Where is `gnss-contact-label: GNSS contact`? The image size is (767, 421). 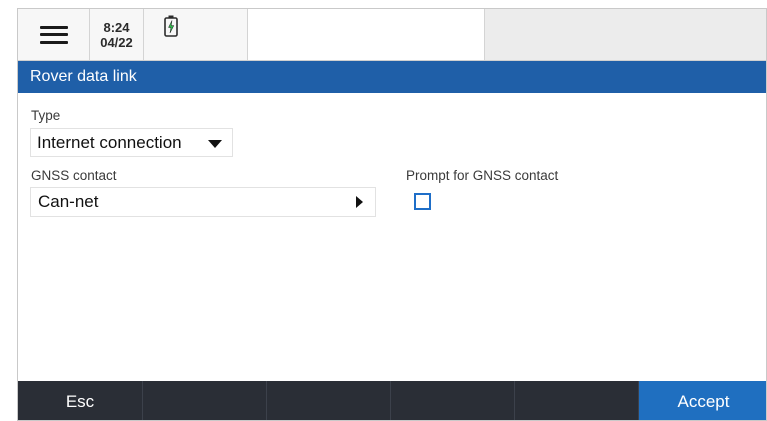
gnss-contact-label: GNSS contact is located at coordinates (74, 175).